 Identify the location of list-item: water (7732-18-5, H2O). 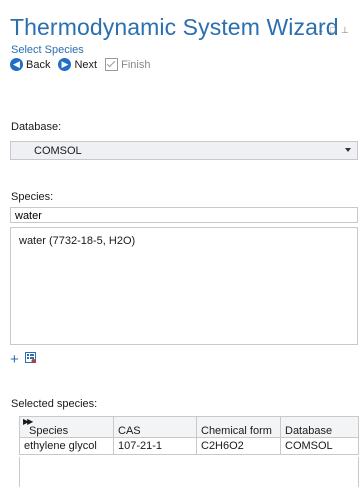
(77, 241).